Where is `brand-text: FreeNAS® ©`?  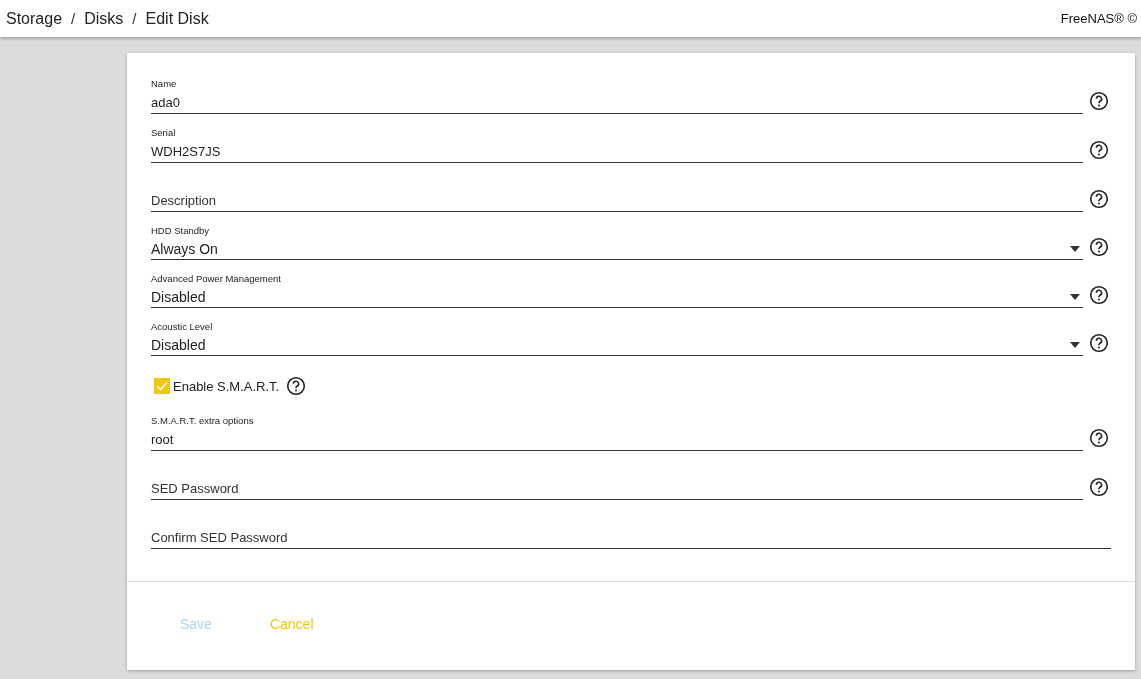 brand-text: FreeNAS® © is located at coordinates (1098, 18).